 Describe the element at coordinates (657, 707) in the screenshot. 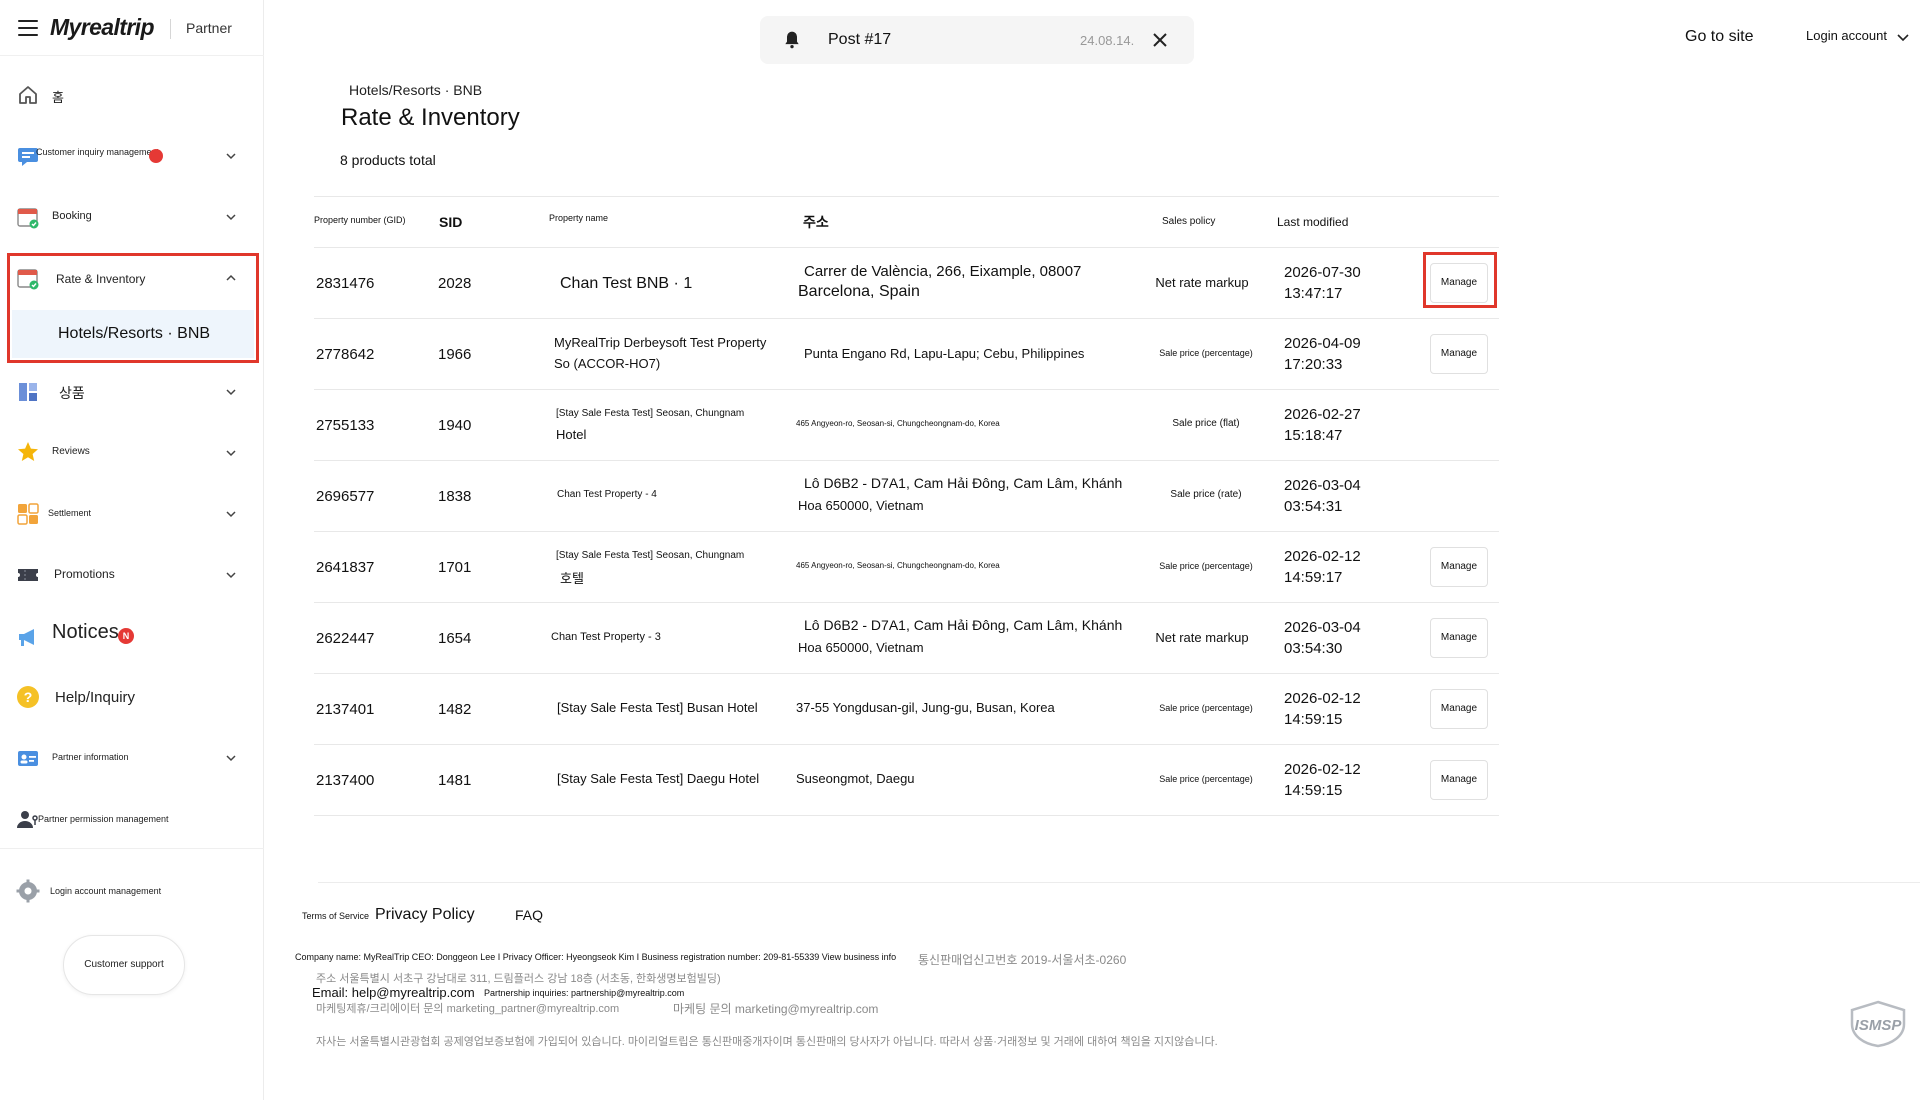

I see `property-name: [Stay Sale Festa Test] Busan Hotel` at that location.